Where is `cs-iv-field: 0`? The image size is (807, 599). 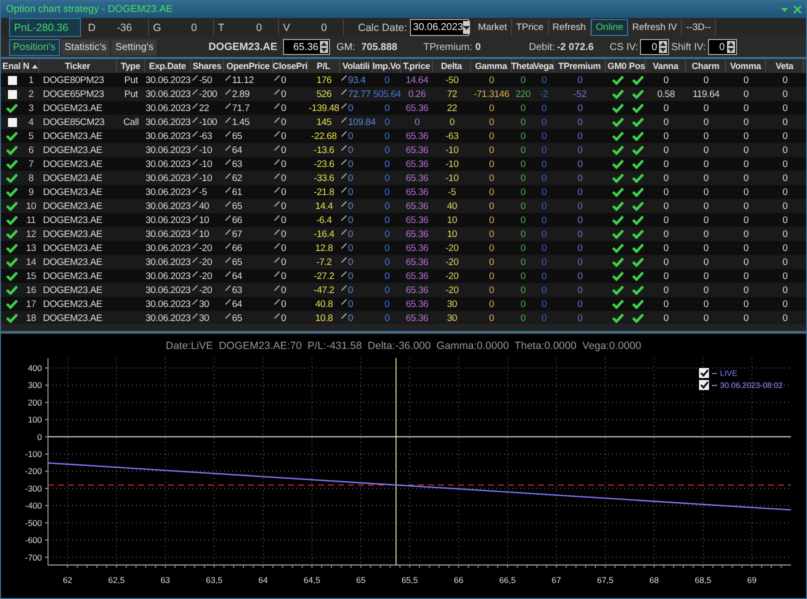
cs-iv-field: 0 is located at coordinates (655, 47).